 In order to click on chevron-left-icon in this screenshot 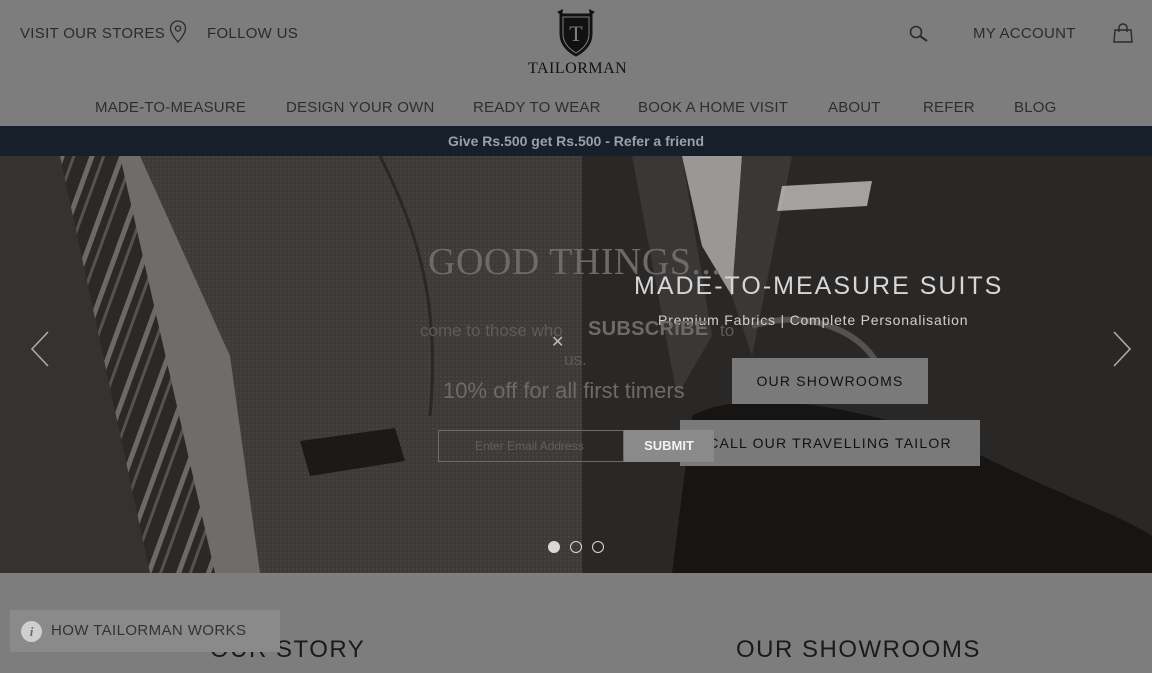, I will do `click(39, 349)`.